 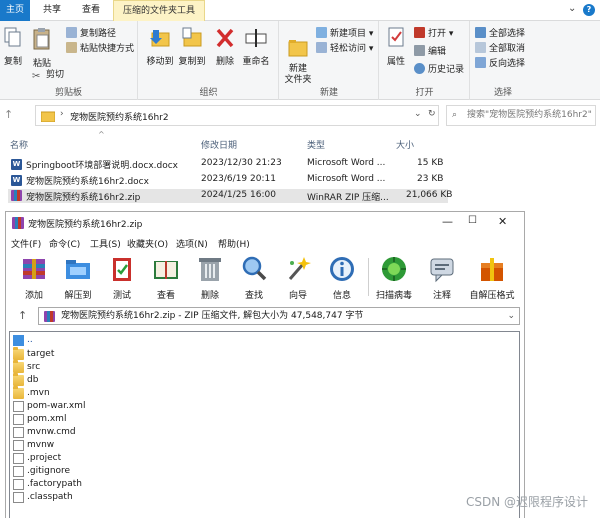 I want to click on paste-button: 粘贴, so click(x=42, y=48).